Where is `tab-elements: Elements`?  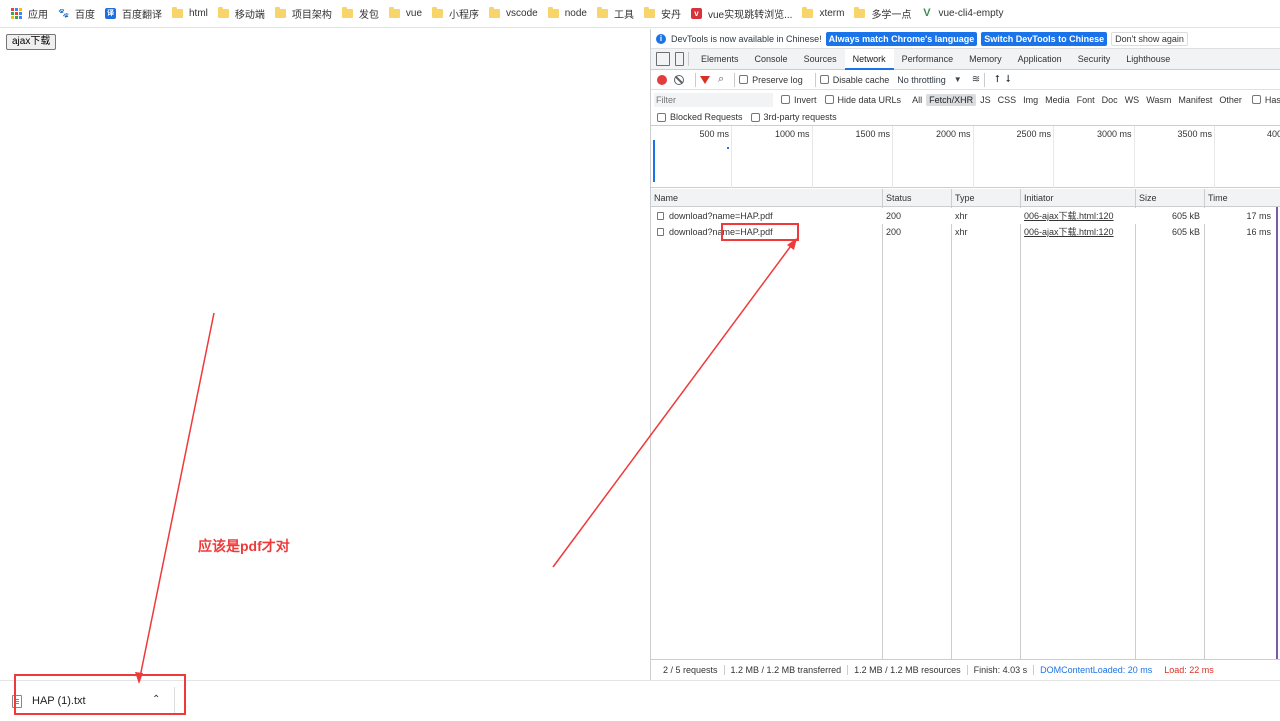
tab-elements: Elements is located at coordinates (720, 59).